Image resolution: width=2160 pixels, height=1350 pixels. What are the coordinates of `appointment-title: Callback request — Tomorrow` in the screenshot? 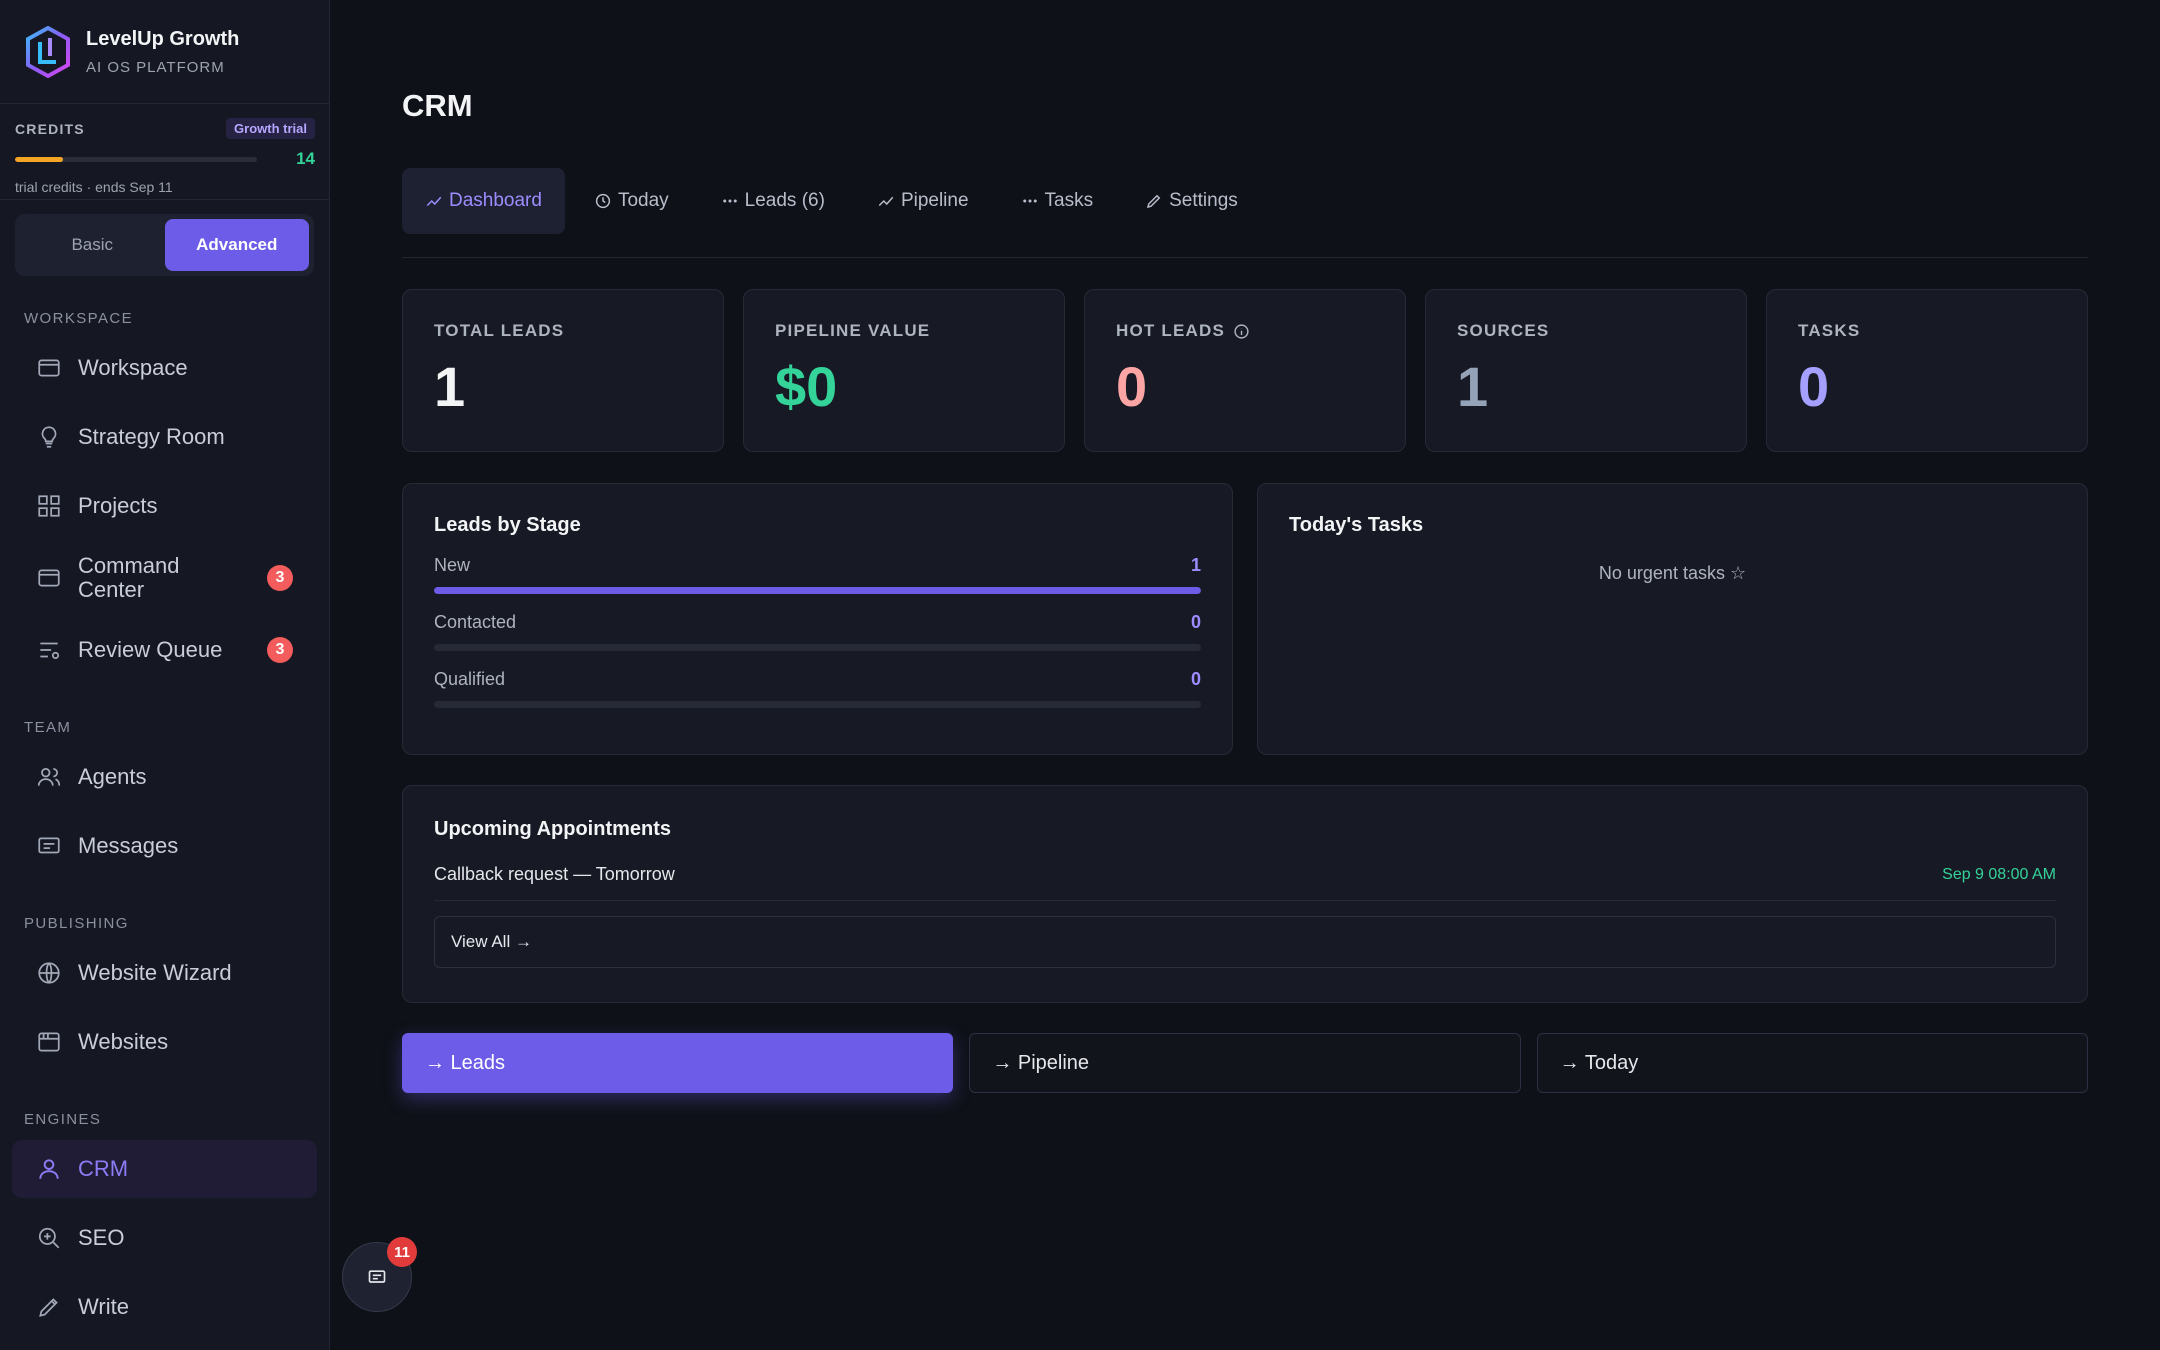 It's located at (554, 874).